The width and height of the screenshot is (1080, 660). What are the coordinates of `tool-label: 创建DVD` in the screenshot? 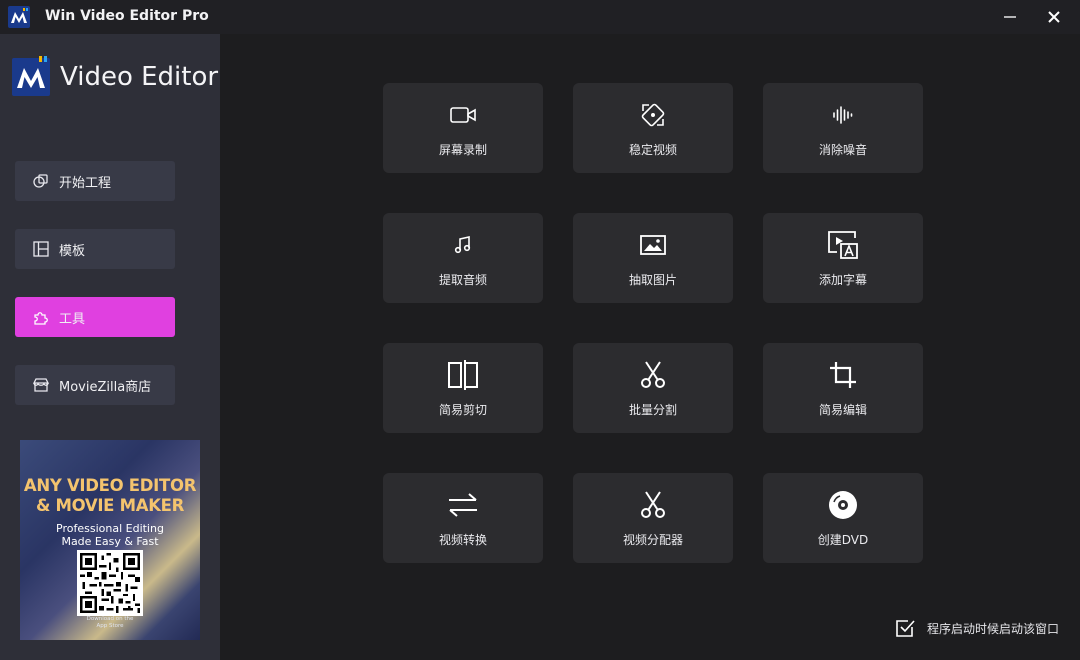 It's located at (843, 540).